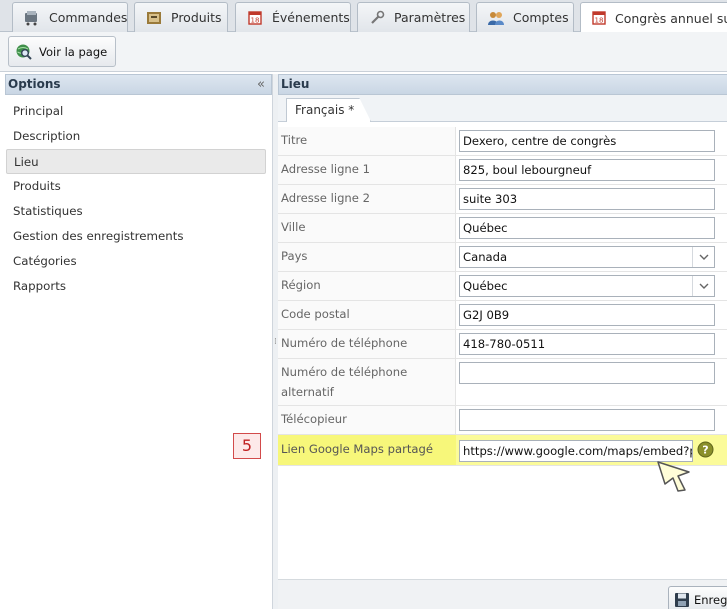 This screenshot has height=609, width=727. I want to click on tab-produits: Produits, so click(181, 17).